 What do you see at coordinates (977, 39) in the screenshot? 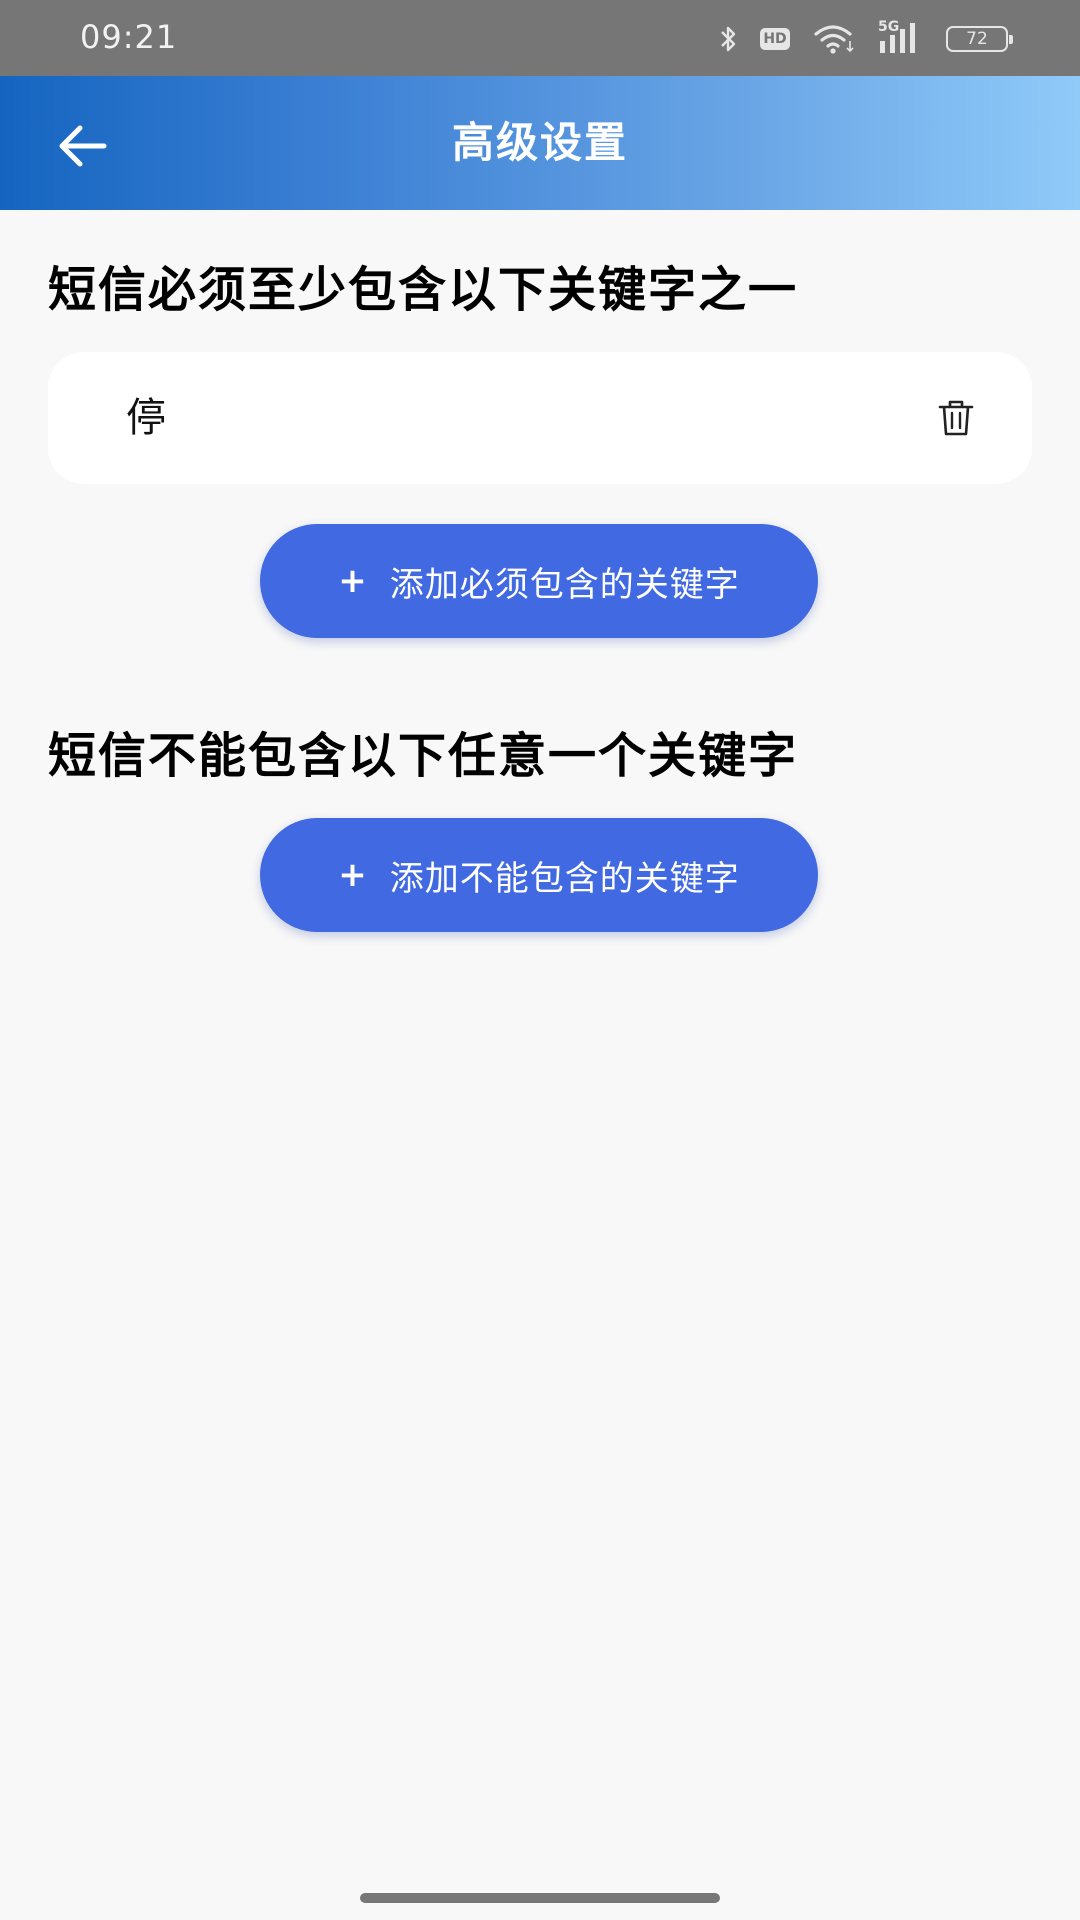
I see `battery-level: 72` at bounding box center [977, 39].